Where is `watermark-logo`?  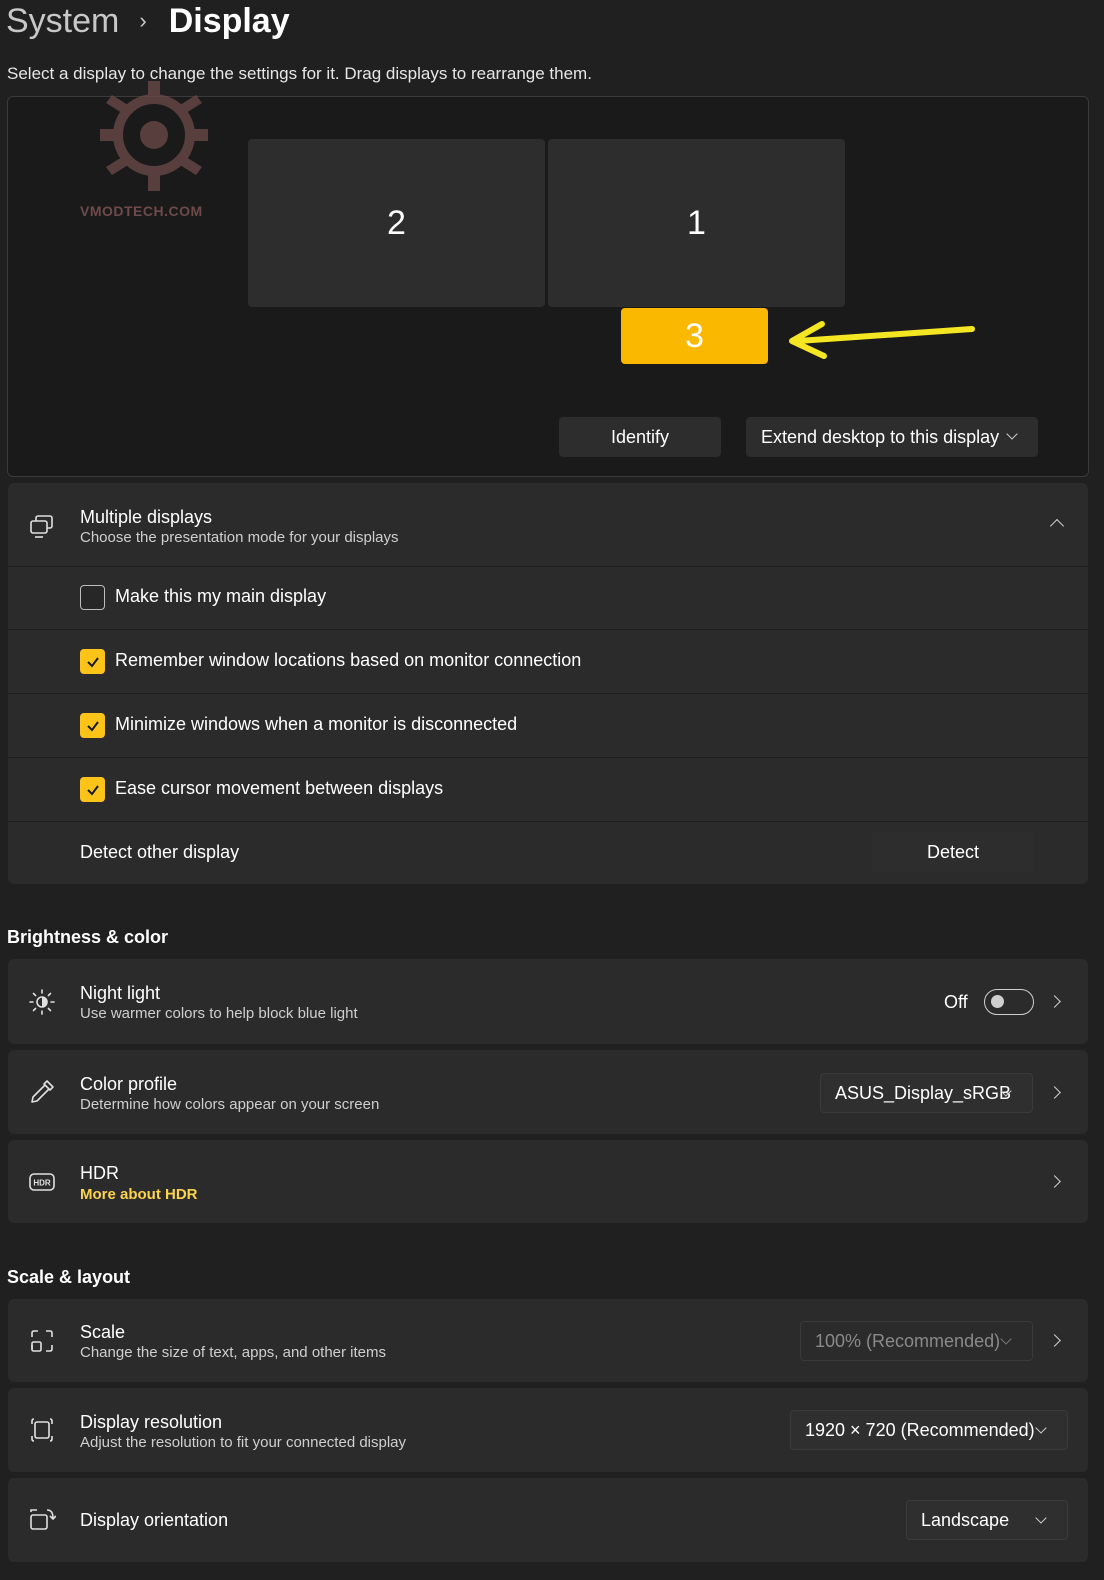 watermark-logo is located at coordinates (154, 136).